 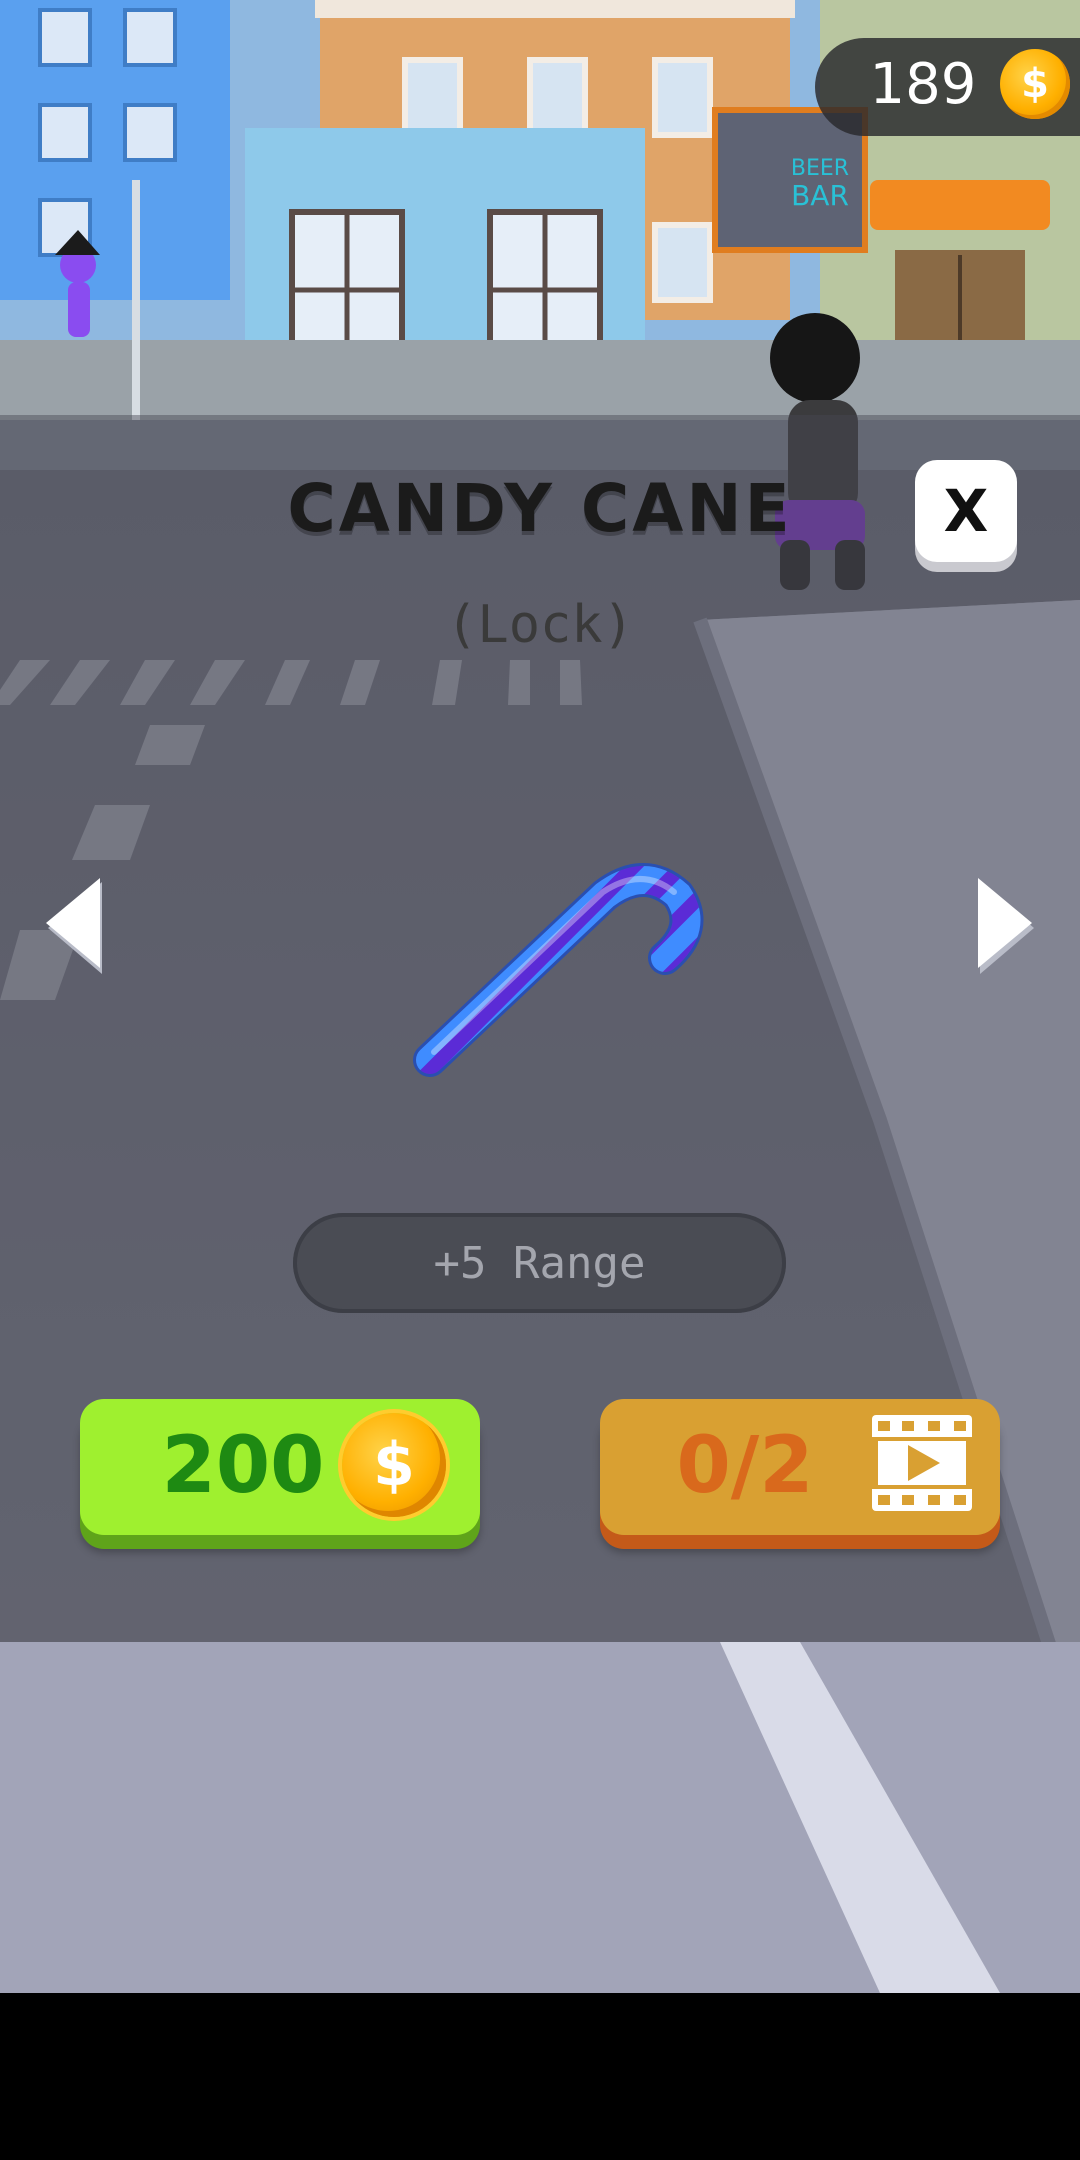 I want to click on buy-price: 200, so click(x=243, y=1466).